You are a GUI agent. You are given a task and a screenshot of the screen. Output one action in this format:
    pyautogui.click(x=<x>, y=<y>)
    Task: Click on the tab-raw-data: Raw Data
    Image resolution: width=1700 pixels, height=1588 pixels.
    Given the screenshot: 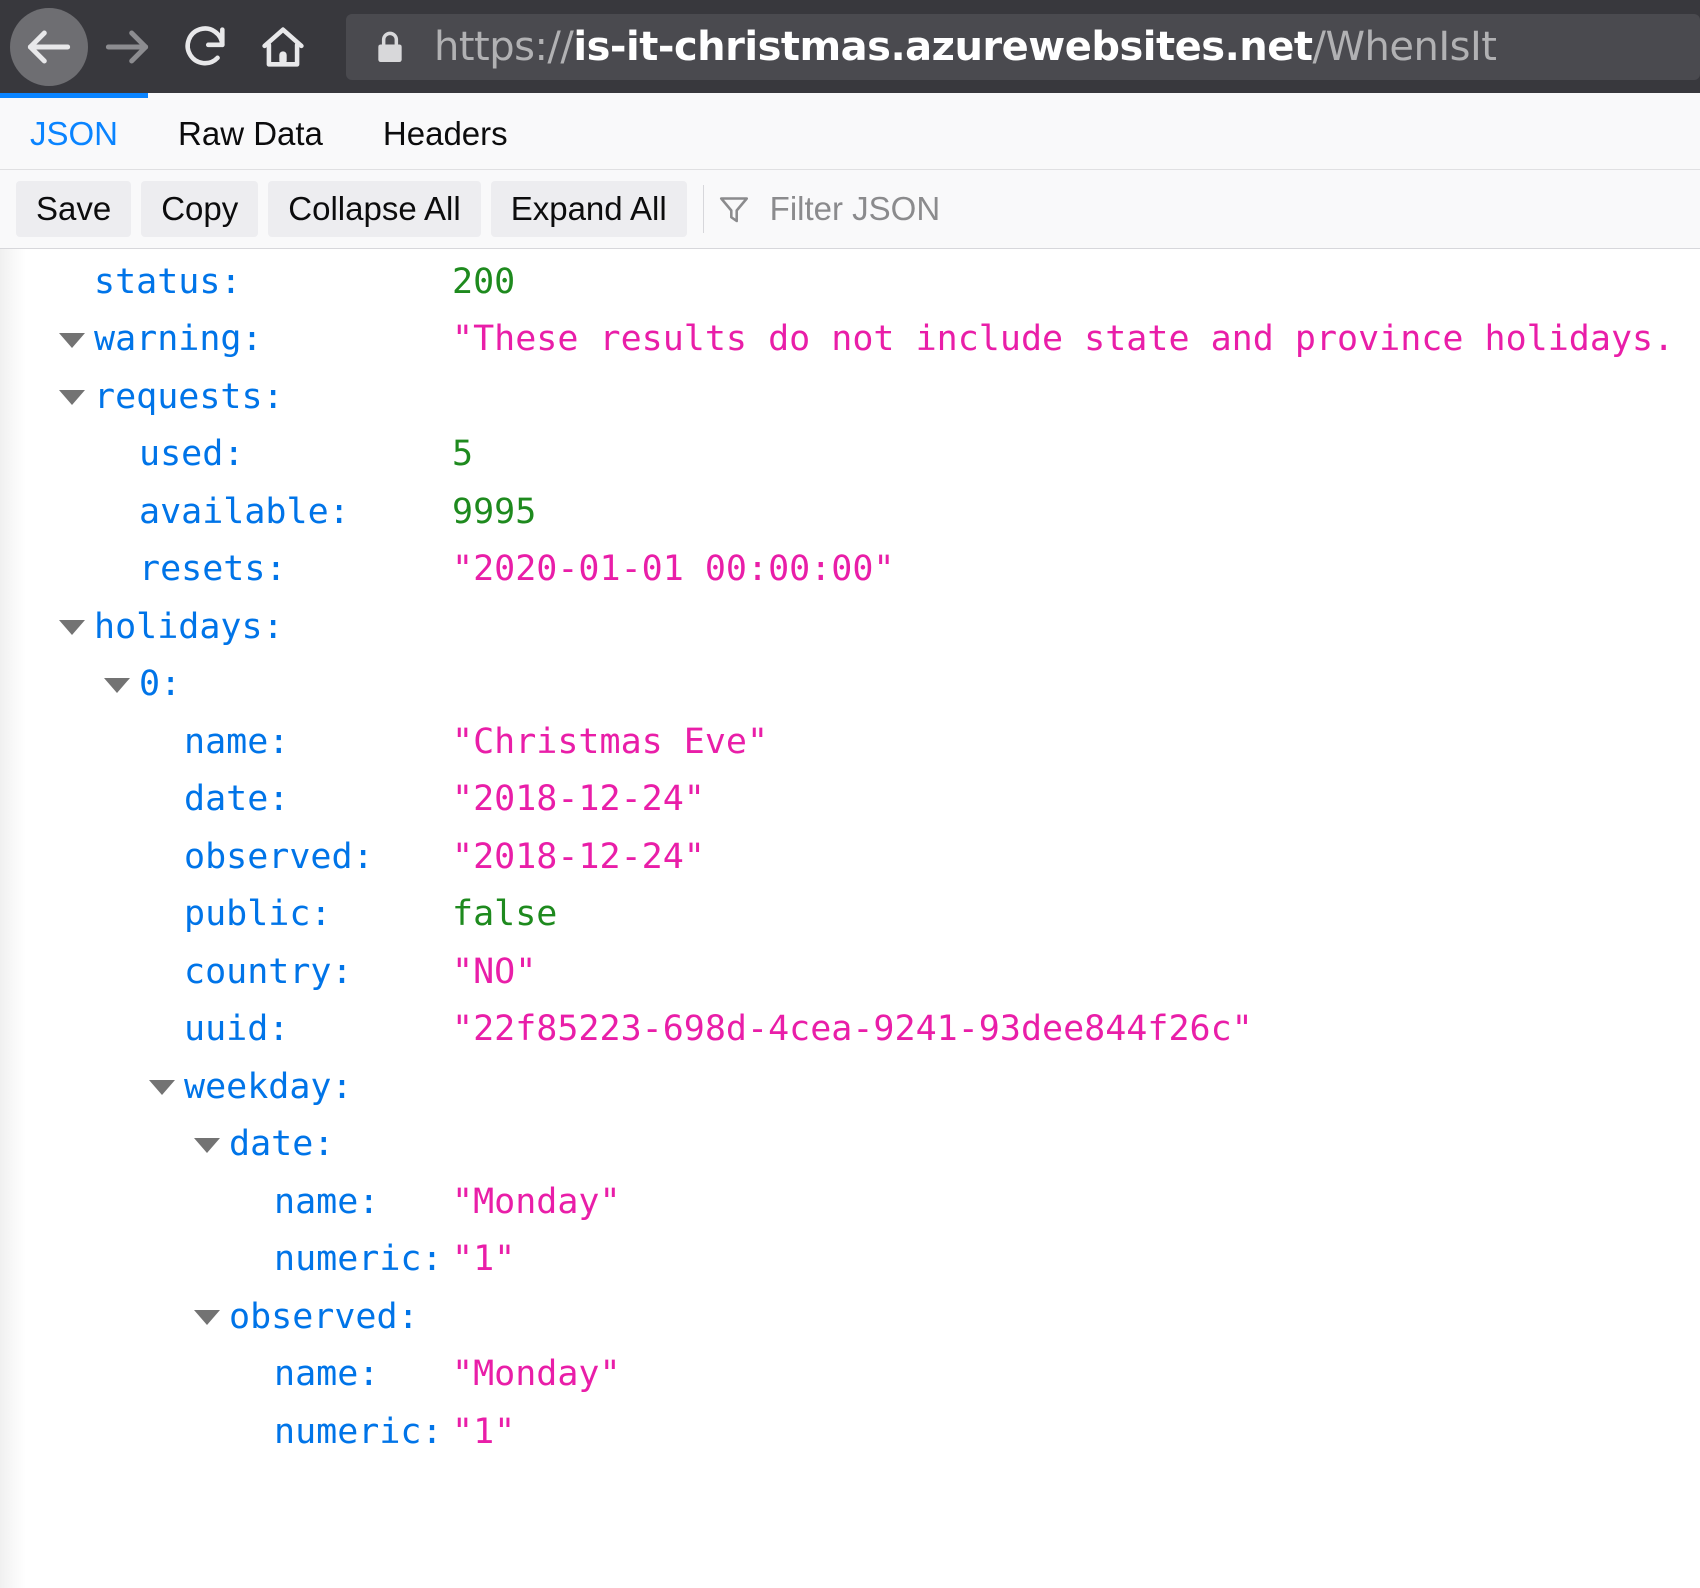 What is the action you would take?
    pyautogui.click(x=250, y=131)
    